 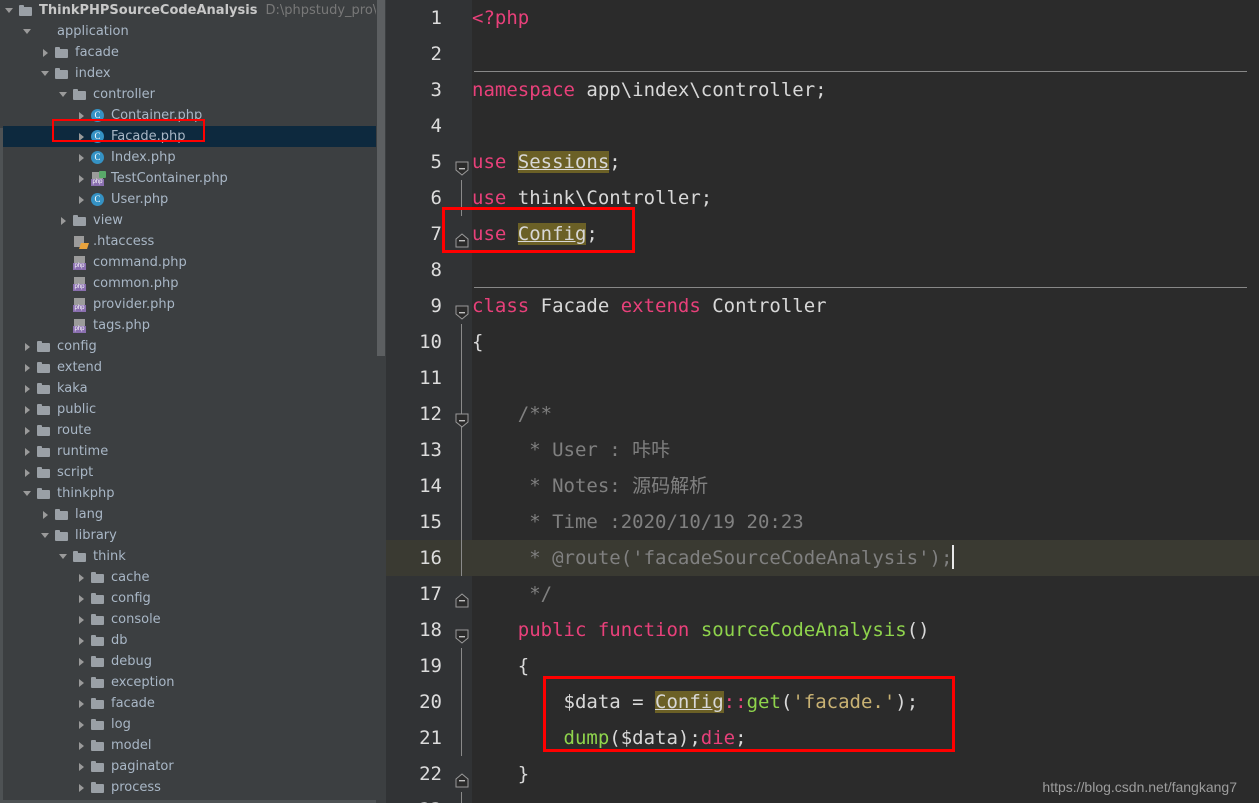 What do you see at coordinates (193, 388) in the screenshot?
I see `tree-row: kaka` at bounding box center [193, 388].